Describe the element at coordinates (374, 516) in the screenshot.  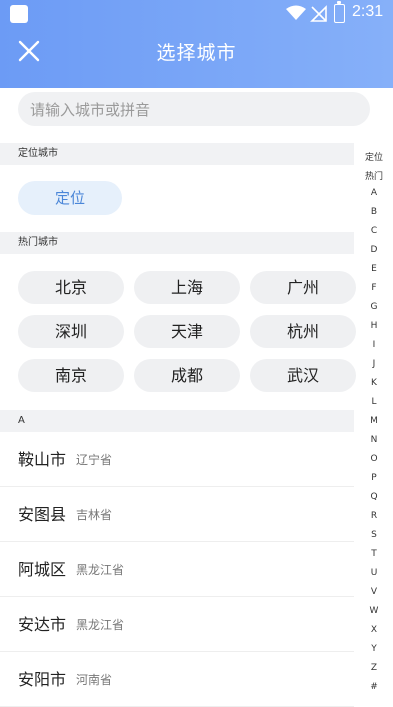
I see `index-item: R` at that location.